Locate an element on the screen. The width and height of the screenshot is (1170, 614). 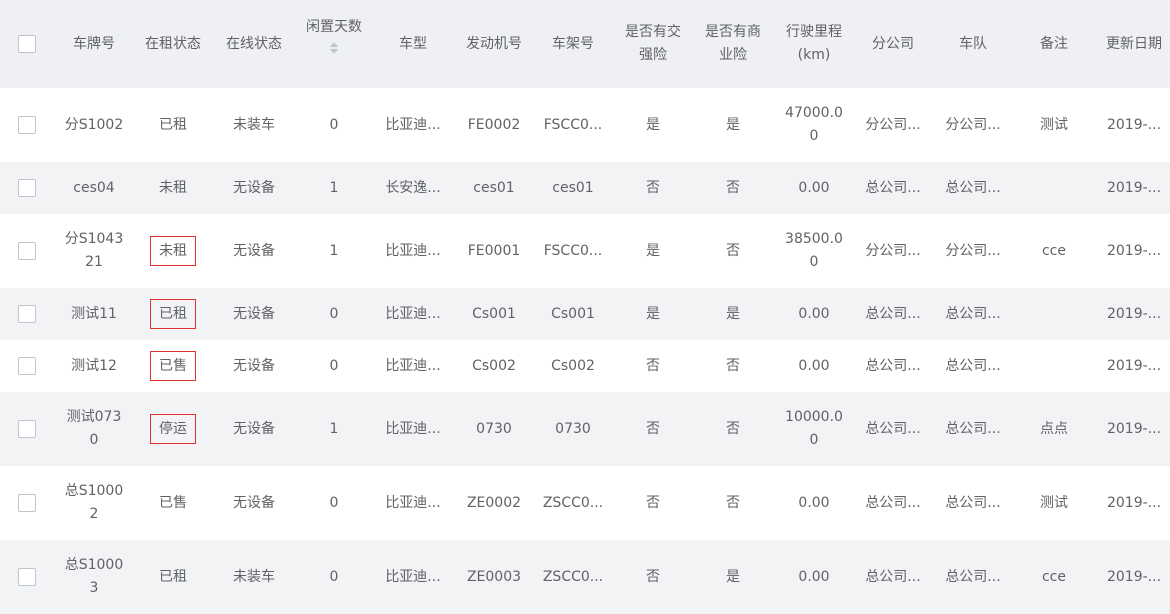
cell-text-frame: ces01 is located at coordinates (573, 187).